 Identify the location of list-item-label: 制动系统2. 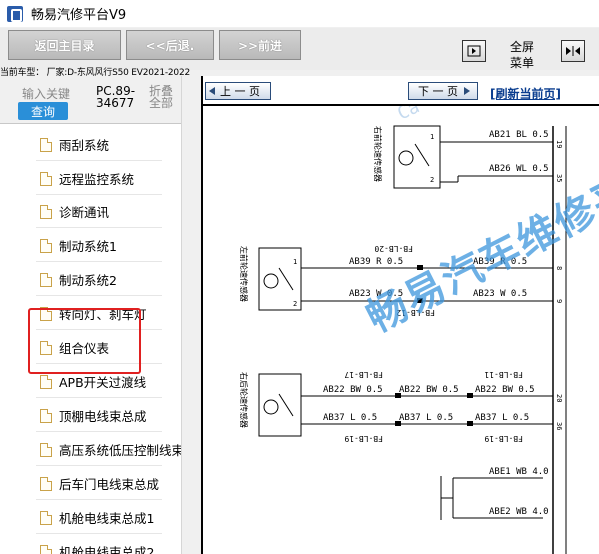
(88, 280).